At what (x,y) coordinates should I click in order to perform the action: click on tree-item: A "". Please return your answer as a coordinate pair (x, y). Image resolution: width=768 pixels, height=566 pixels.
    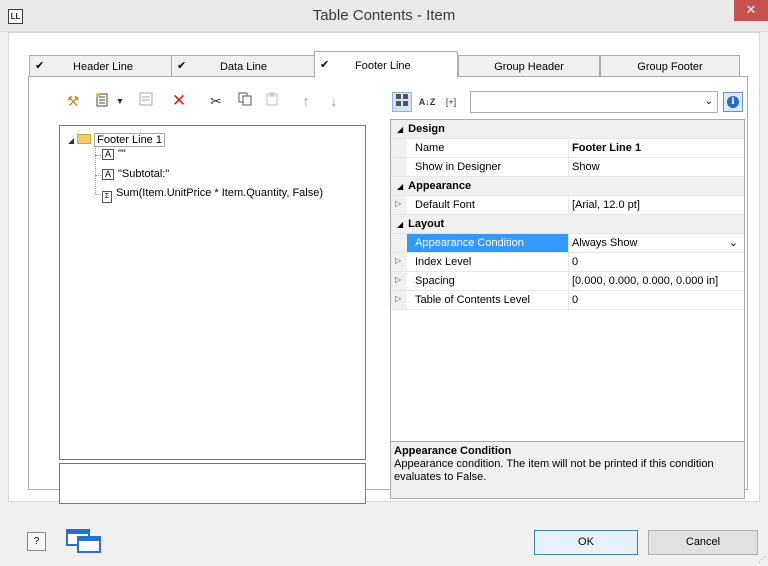
    Looking at the image, I should click on (114, 154).